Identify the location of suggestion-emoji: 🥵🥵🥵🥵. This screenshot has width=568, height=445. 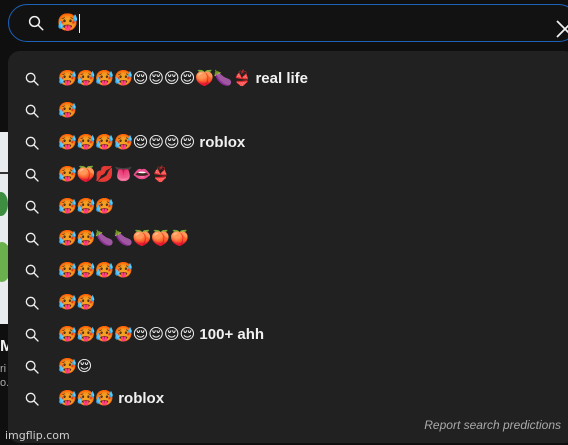
(95, 270).